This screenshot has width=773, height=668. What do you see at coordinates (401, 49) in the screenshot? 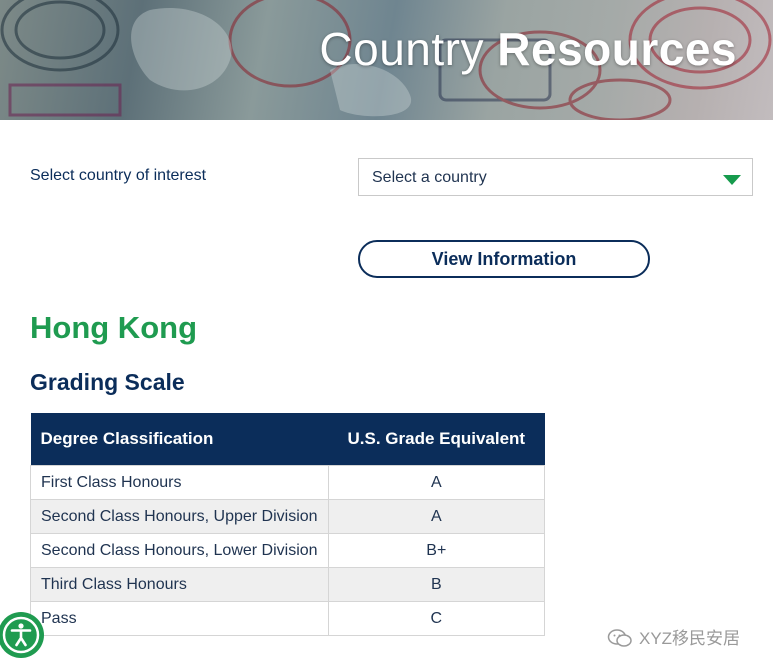
I see `page-title-light: Country` at bounding box center [401, 49].